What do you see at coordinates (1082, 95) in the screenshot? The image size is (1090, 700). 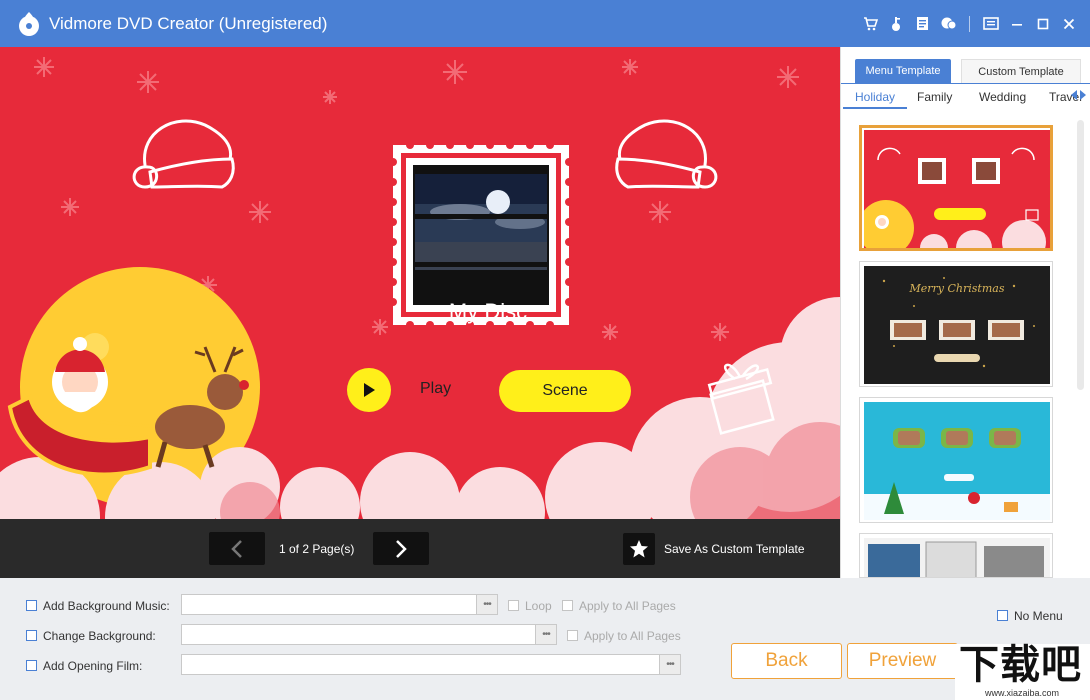 I see `arrow-right-icon` at bounding box center [1082, 95].